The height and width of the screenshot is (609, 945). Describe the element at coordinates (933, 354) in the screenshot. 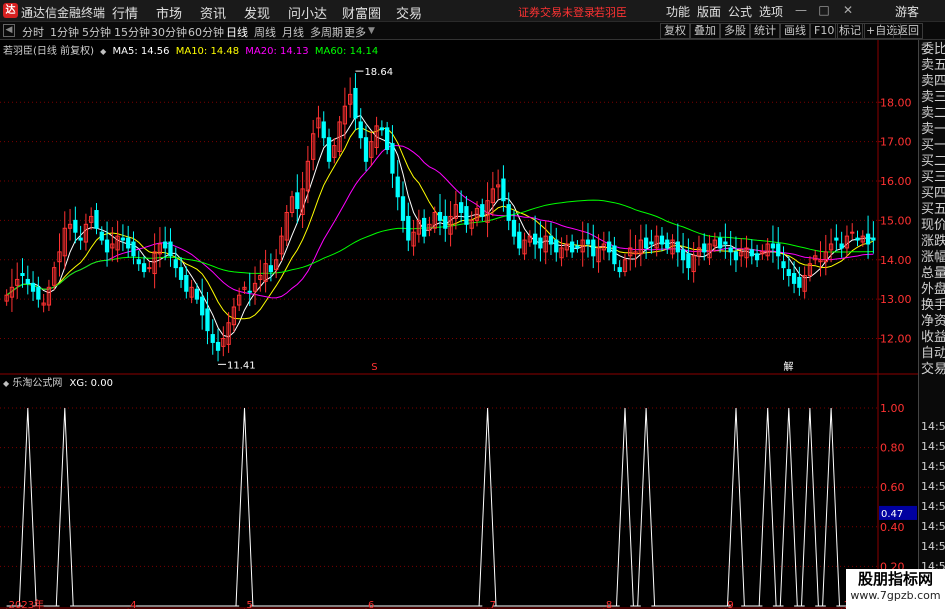

I see `side-item-label: 自动` at that location.